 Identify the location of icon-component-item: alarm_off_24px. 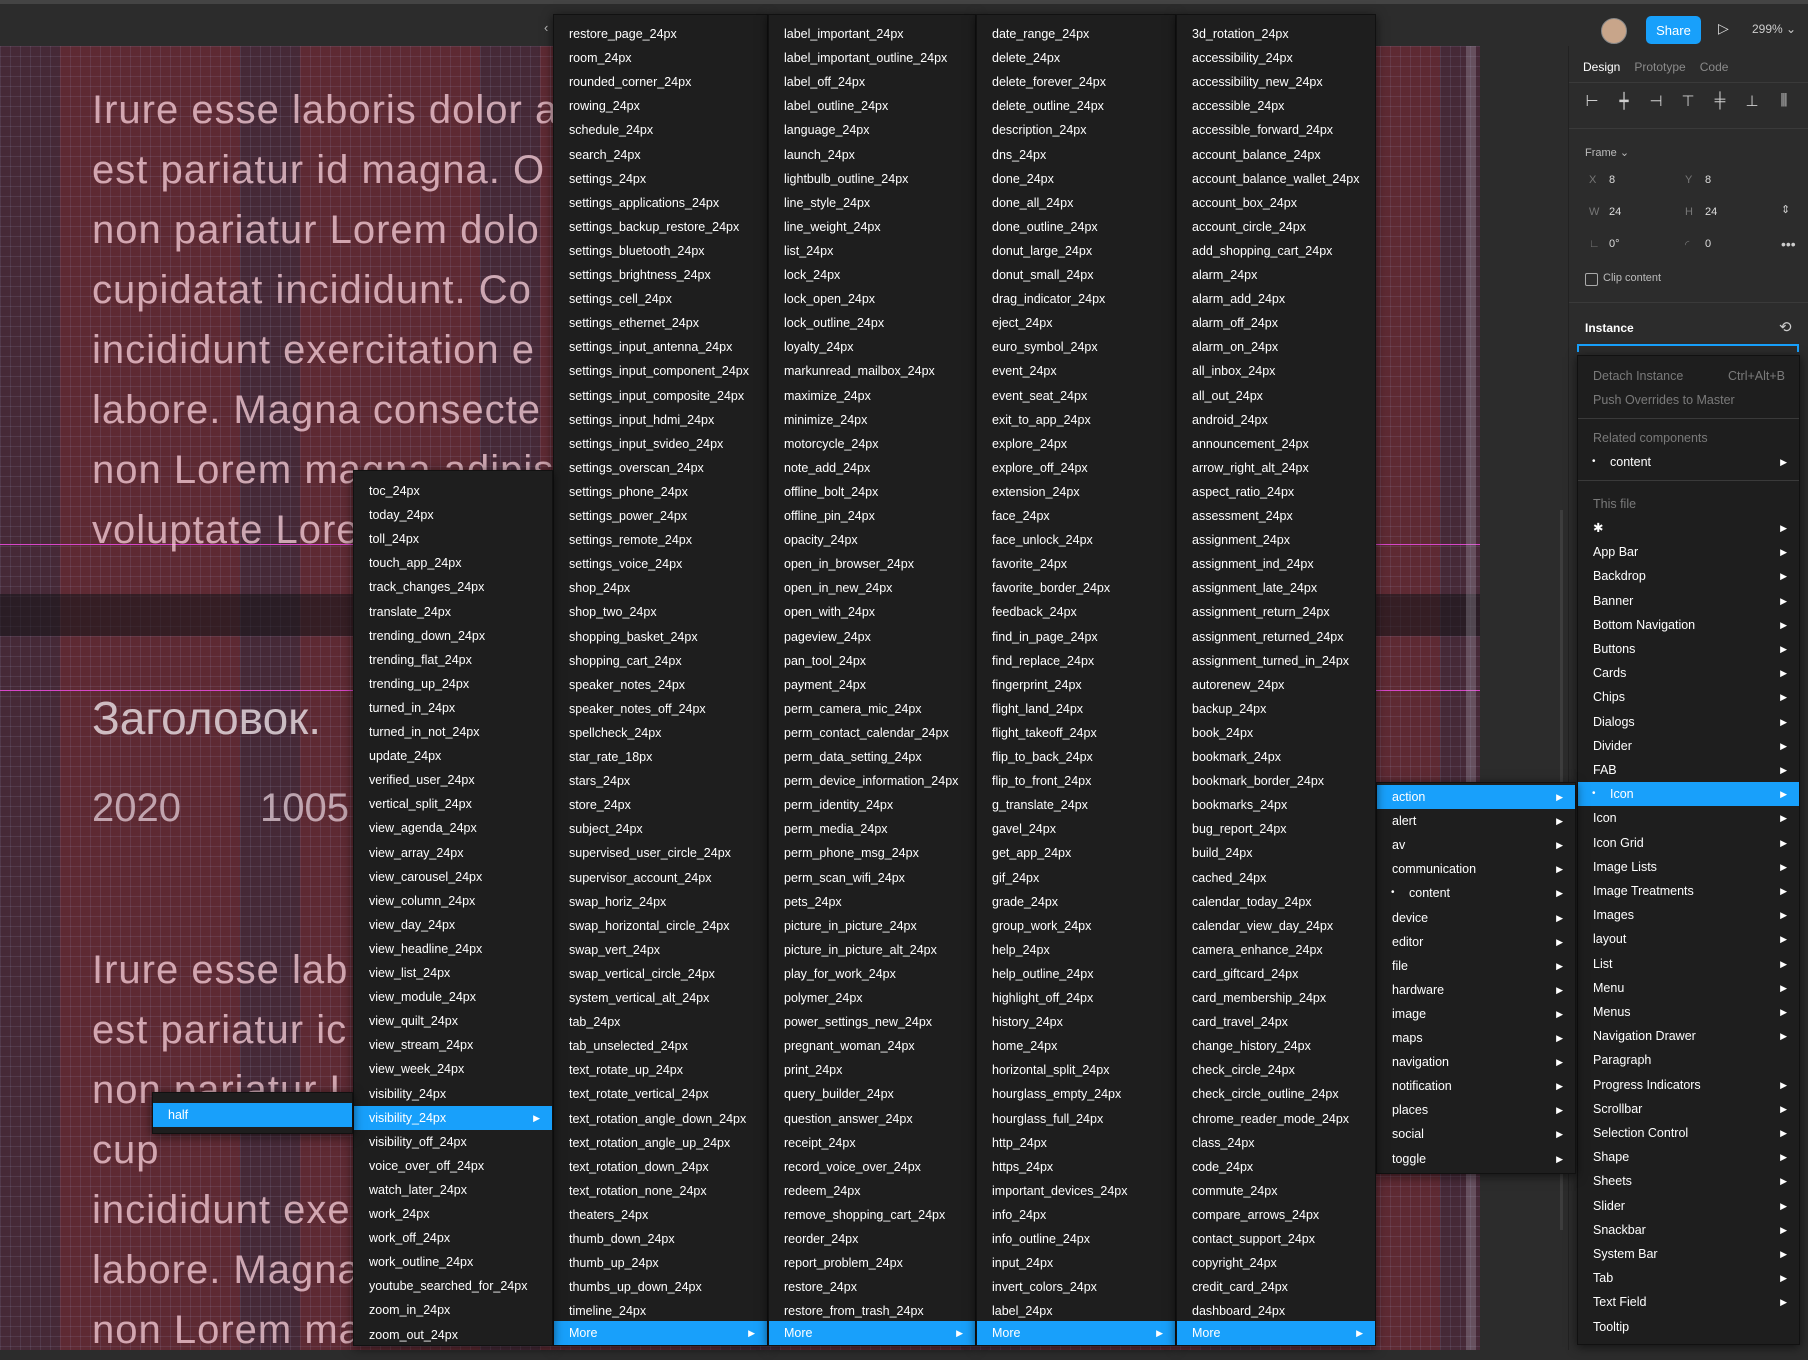
(1276, 323).